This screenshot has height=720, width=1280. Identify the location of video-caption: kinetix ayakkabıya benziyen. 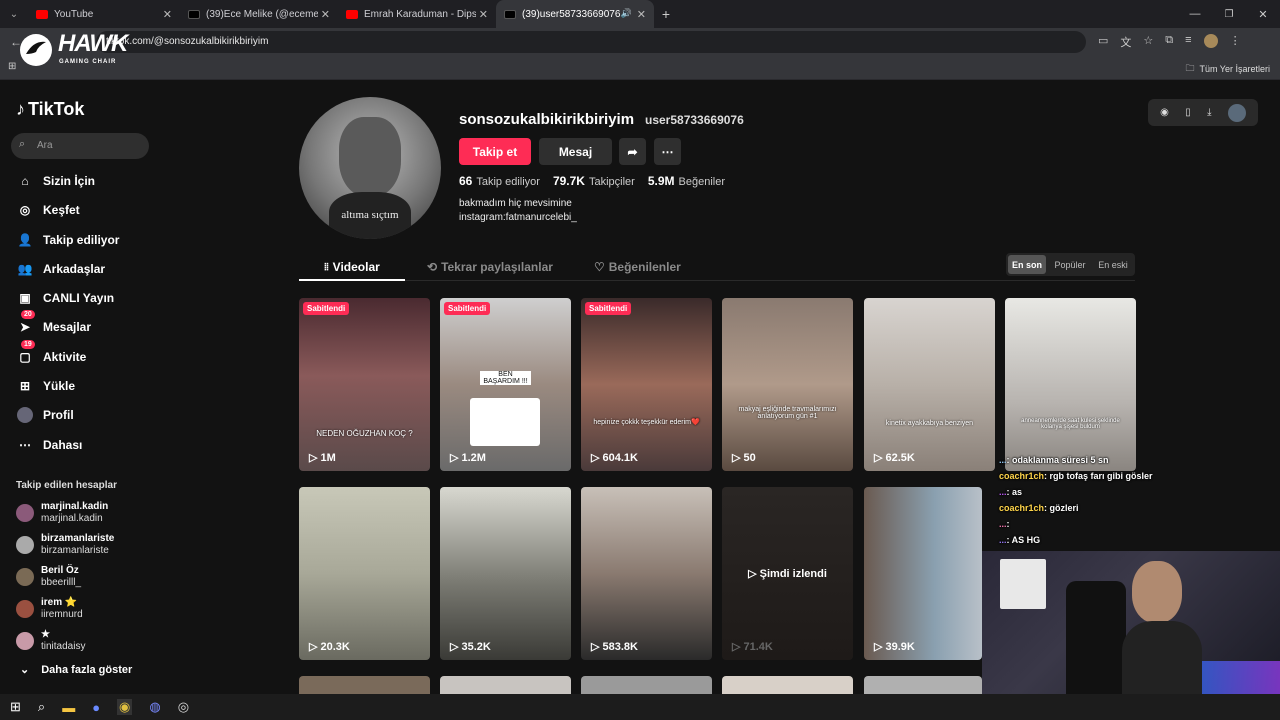
(929, 423).